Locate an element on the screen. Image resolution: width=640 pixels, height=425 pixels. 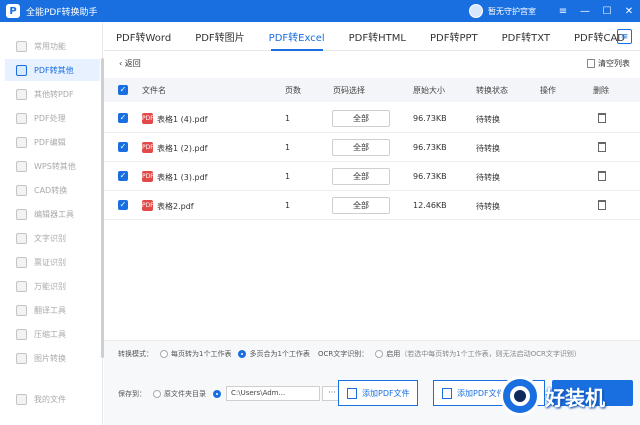
tab-pdf-to-word: PDF转Word is located at coordinates (143, 36).